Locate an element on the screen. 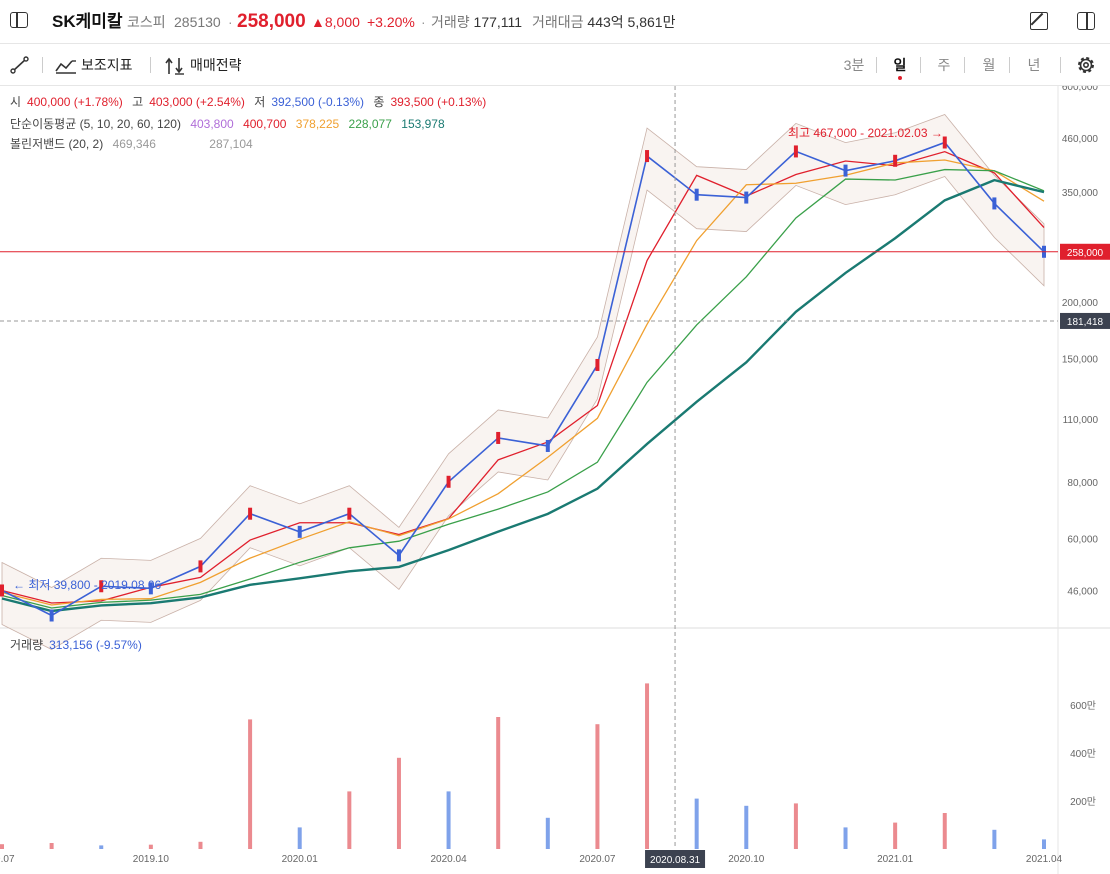 This screenshot has height=874, width=1110. period-tab-3min: 3분 is located at coordinates (854, 65).